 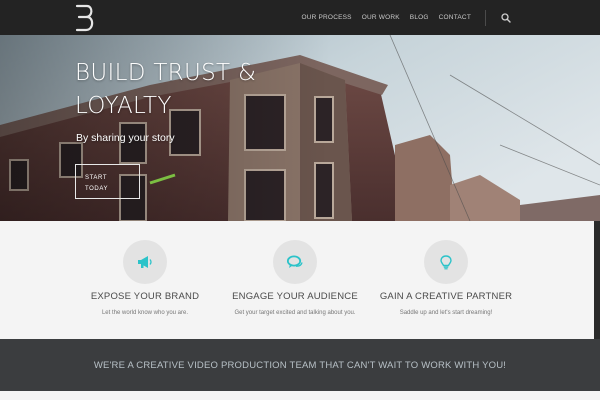 I want to click on main-nav: OUR PROCESS OUR WORK BLOG CONTACT, so click(x=450, y=17).